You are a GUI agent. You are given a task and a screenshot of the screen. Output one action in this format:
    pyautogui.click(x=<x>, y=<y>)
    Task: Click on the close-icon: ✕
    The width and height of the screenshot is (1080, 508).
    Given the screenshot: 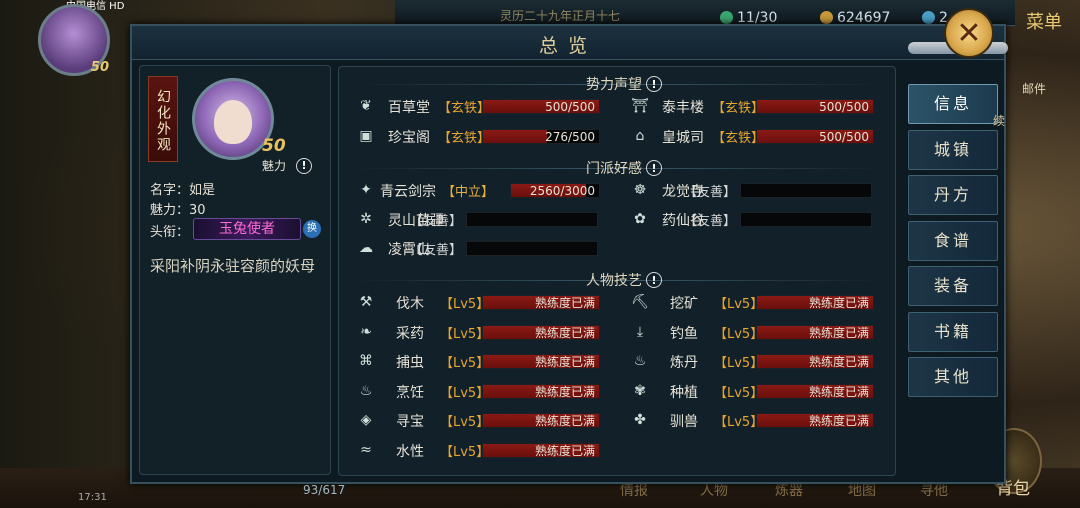 What is the action you would take?
    pyautogui.click(x=969, y=33)
    